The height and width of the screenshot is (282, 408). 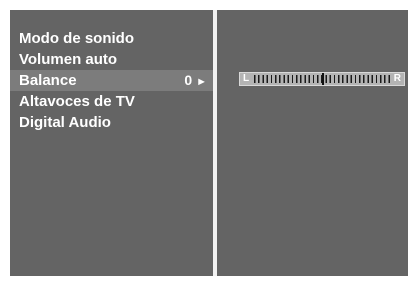 What do you see at coordinates (65, 122) in the screenshot?
I see `menu-item-label: Digital Audio` at bounding box center [65, 122].